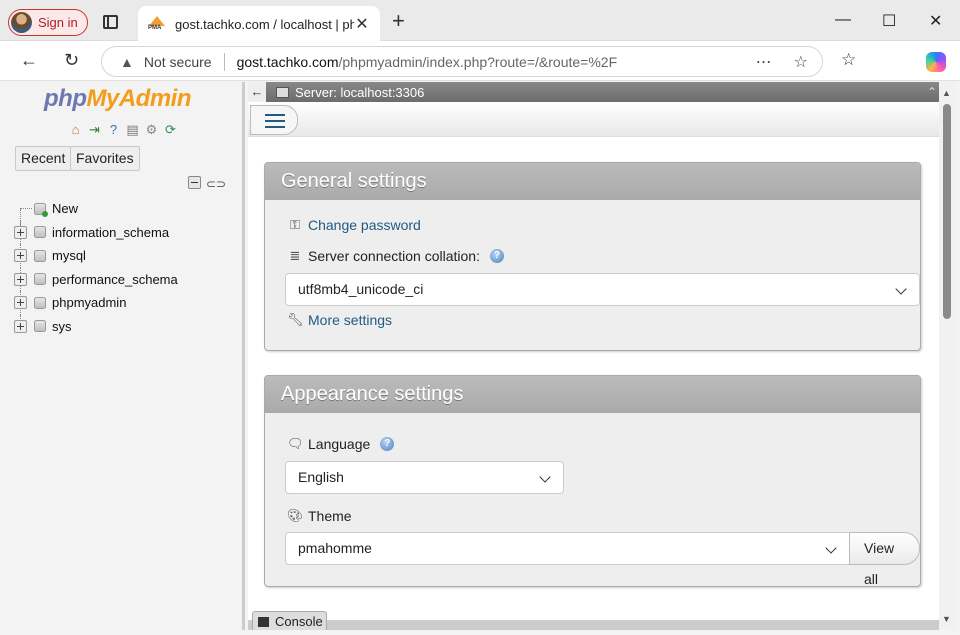  I want to click on tree-item-sys: sys, so click(96, 326).